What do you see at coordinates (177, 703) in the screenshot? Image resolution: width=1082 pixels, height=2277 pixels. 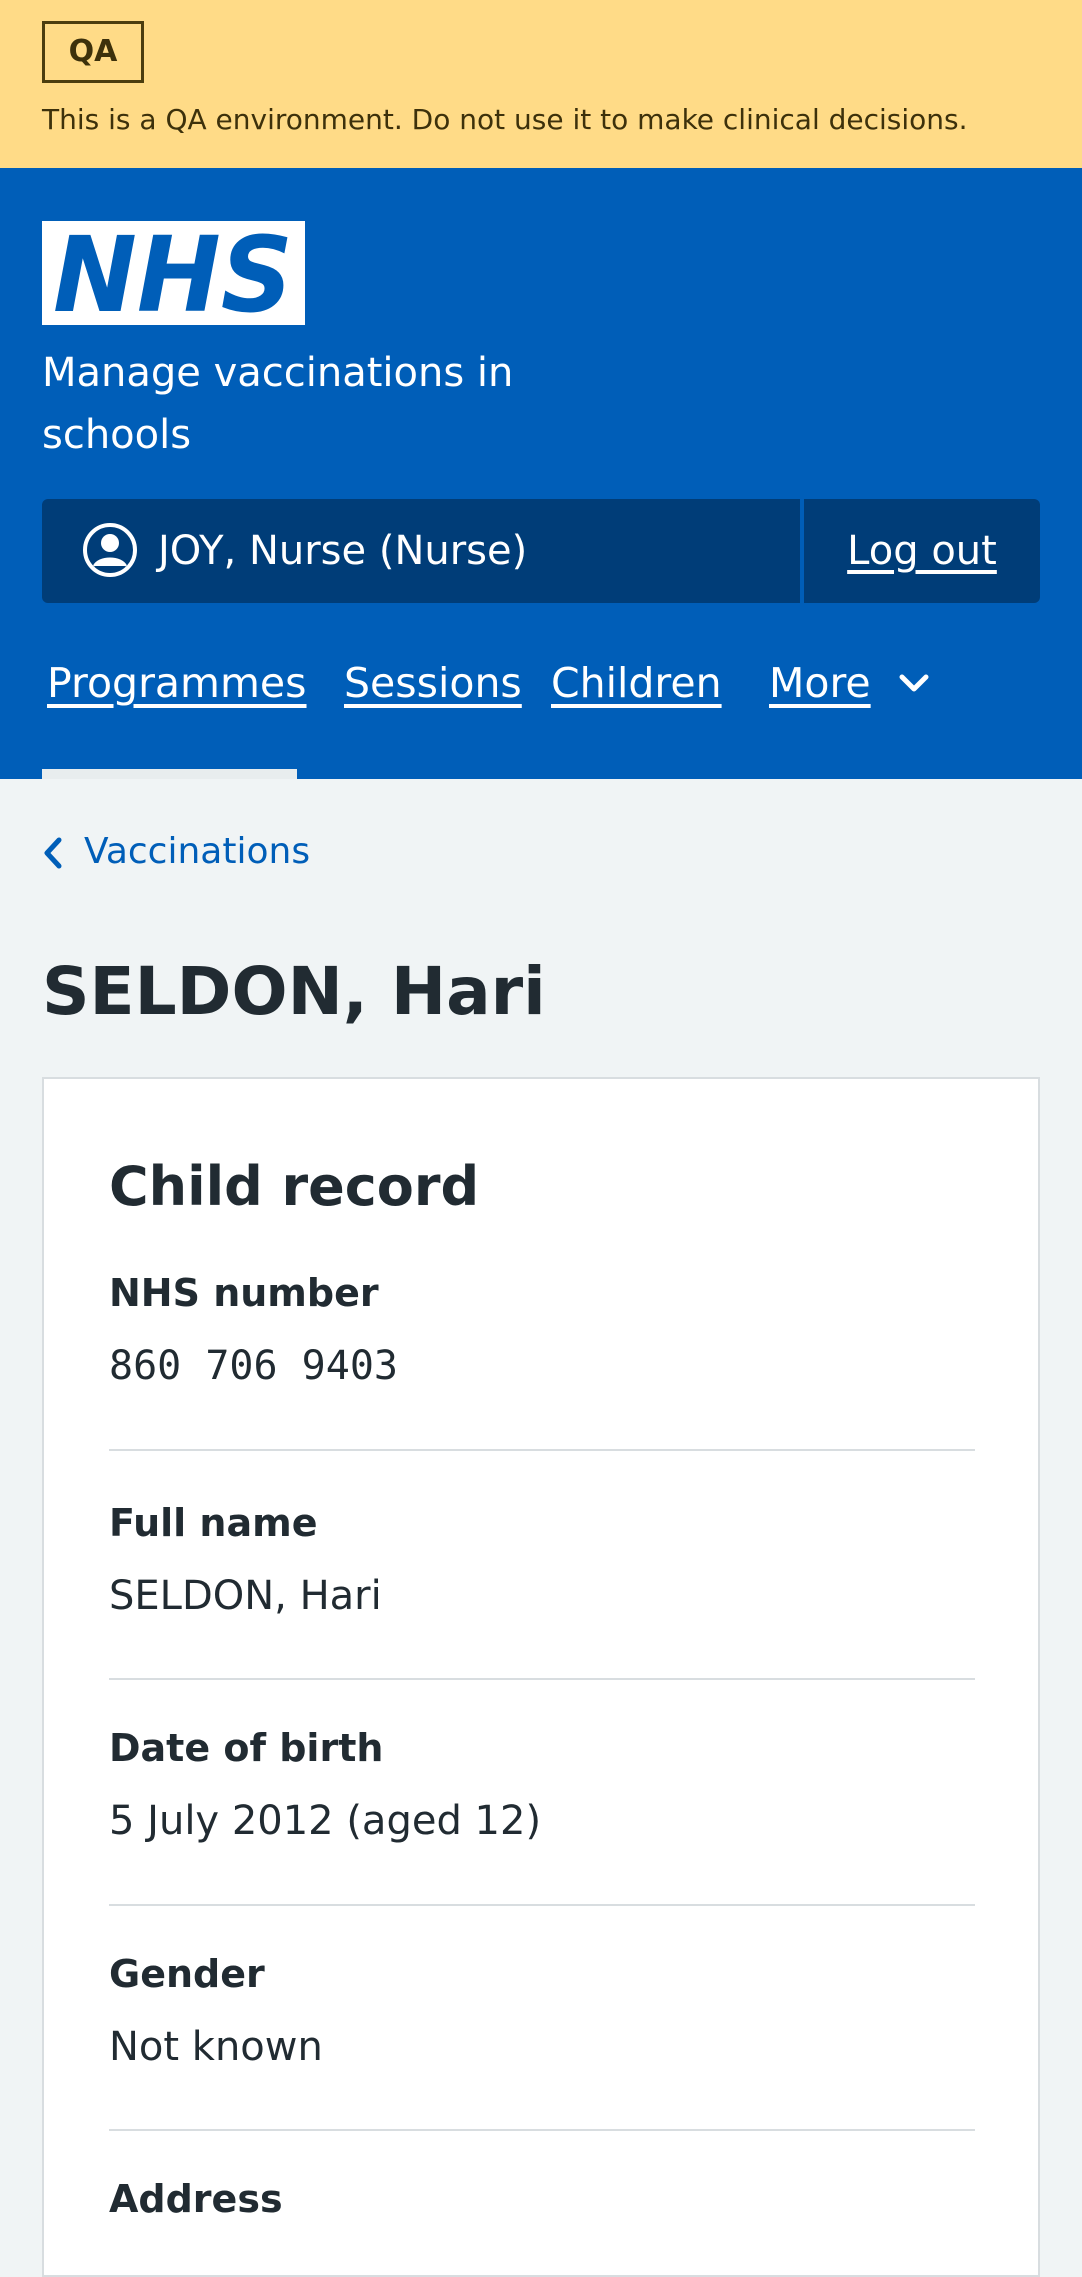 I see `nav-item-programmes: Programmes` at bounding box center [177, 703].